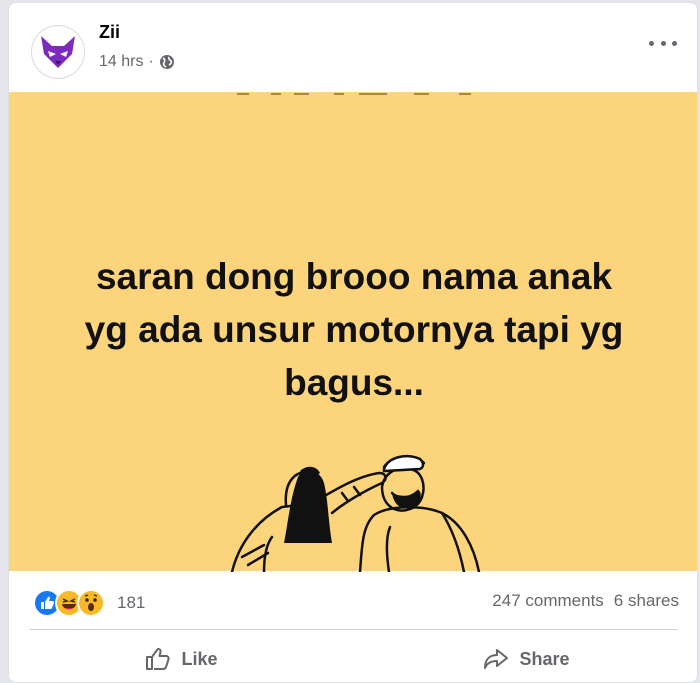 The width and height of the screenshot is (700, 683). I want to click on fox-logo-icon, so click(58, 52).